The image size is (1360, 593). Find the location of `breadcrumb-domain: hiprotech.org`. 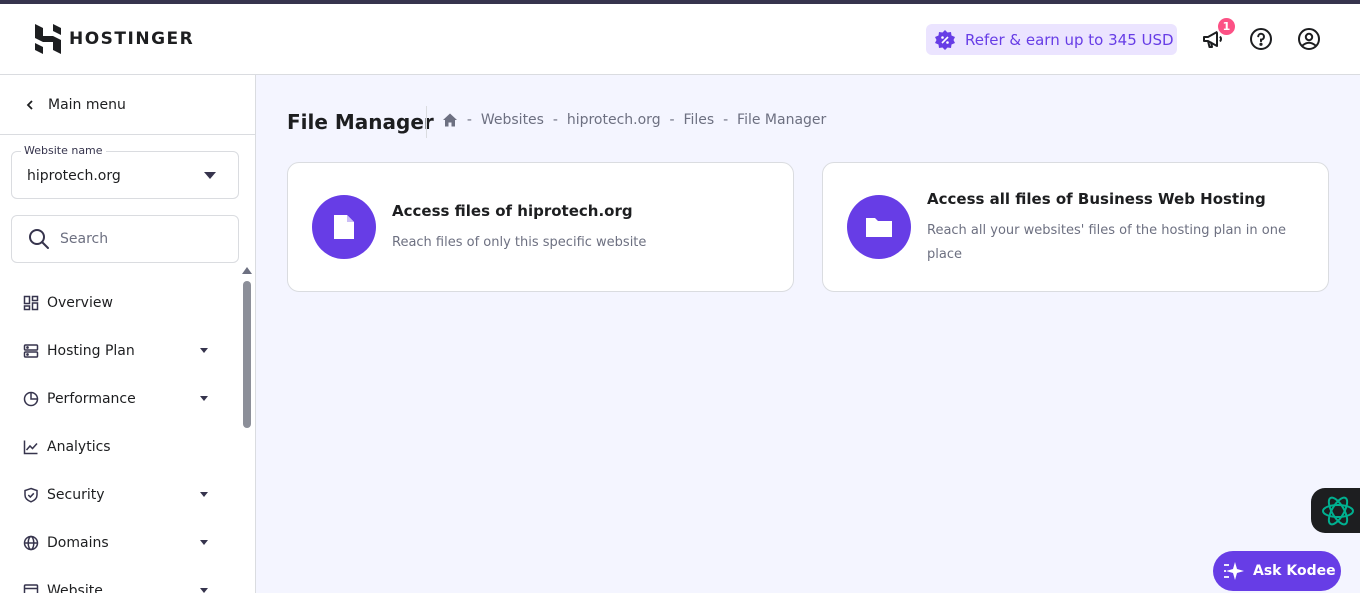

breadcrumb-domain: hiprotech.org is located at coordinates (614, 120).